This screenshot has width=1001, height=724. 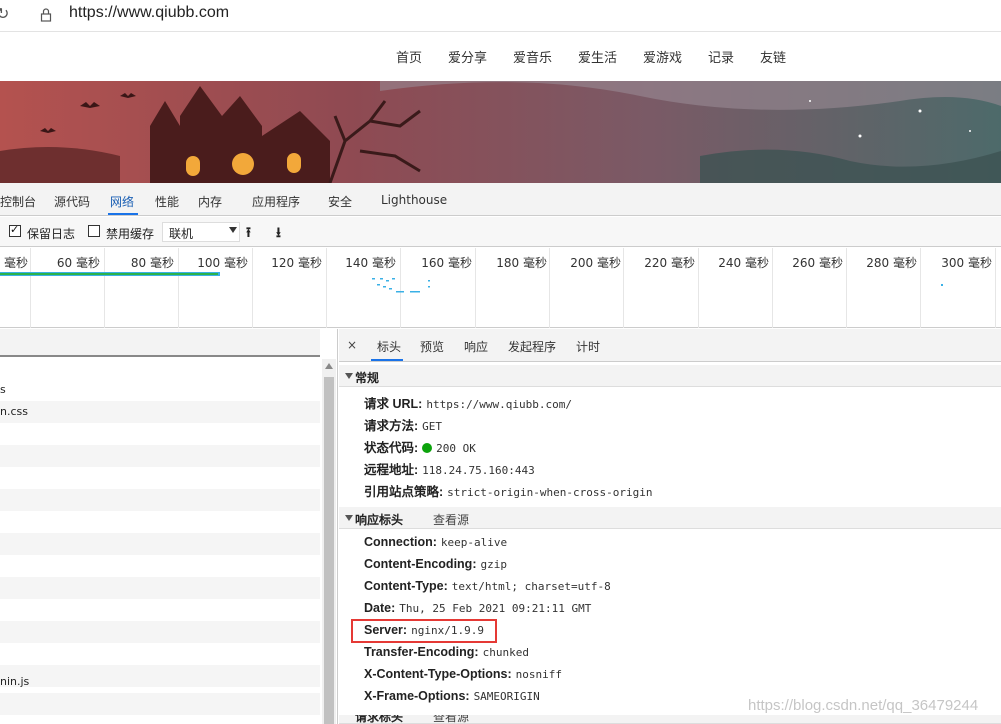 What do you see at coordinates (773, 56) in the screenshot?
I see `nav-link-friends: 友链` at bounding box center [773, 56].